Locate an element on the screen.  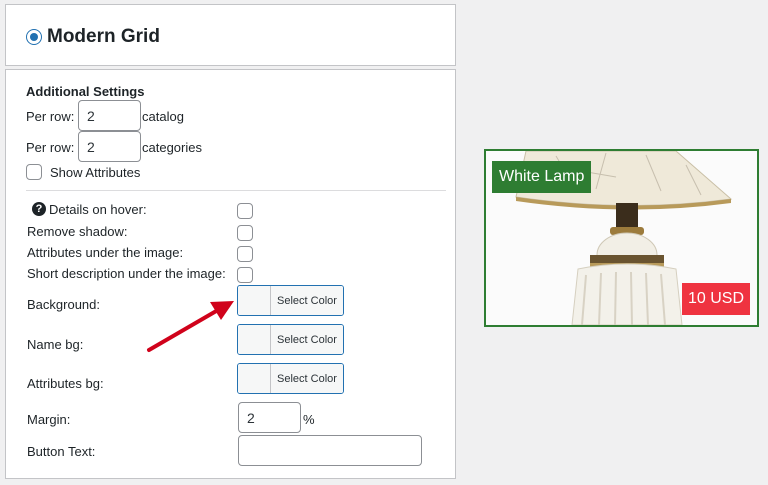
name-bg-select-color-label: Select Color is located at coordinates (307, 339).